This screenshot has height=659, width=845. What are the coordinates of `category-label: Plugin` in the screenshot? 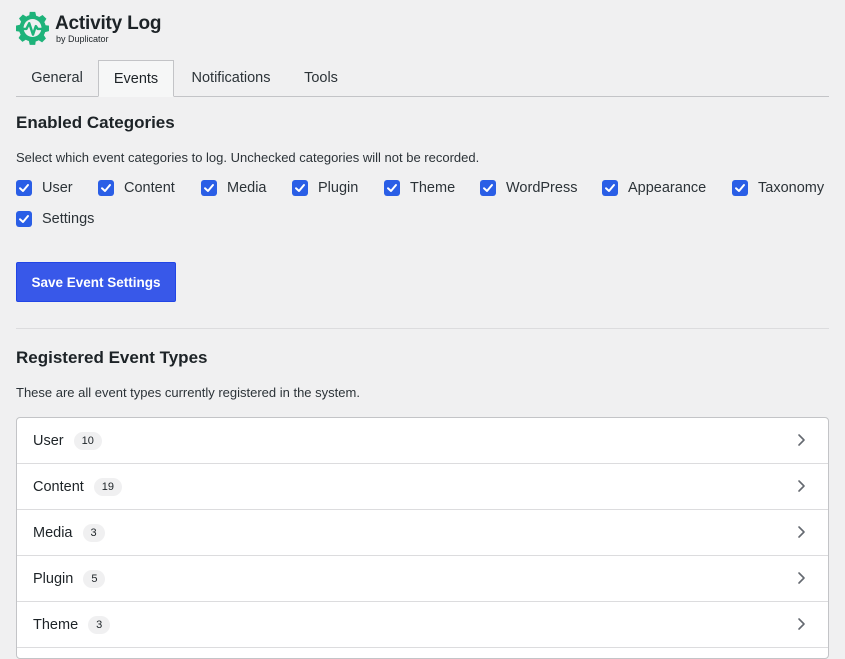 It's located at (338, 188).